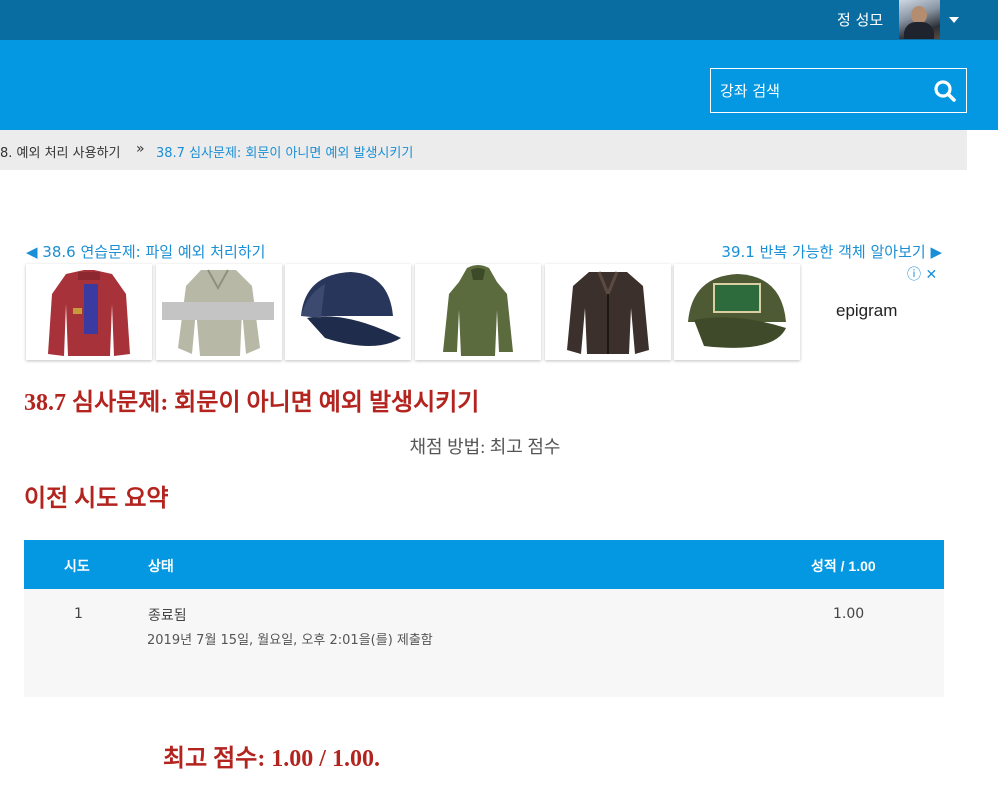  Describe the element at coordinates (484, 564) in the screenshot. I see `table-header: 시도 상태 성적 / 1.00` at that location.